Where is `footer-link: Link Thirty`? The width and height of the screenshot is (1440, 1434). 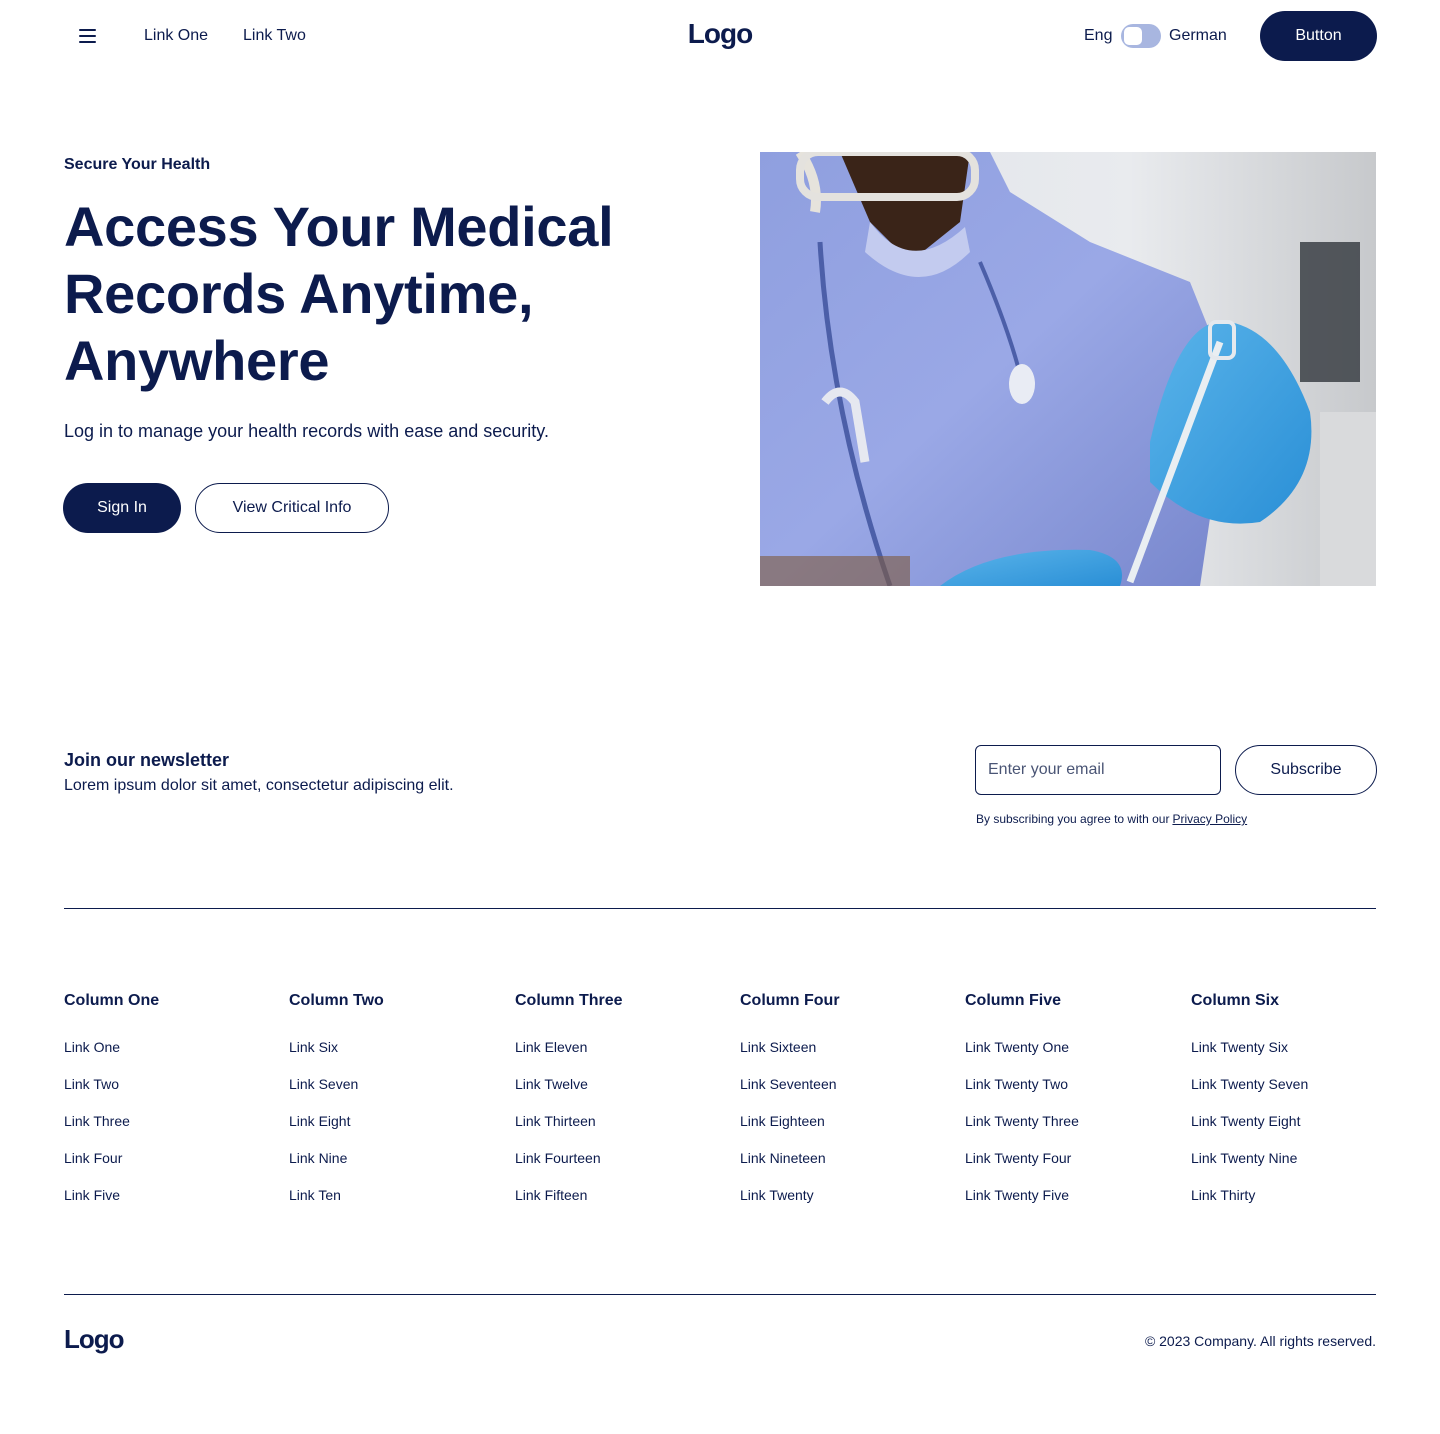
footer-link: Link Thirty is located at coordinates (1249, 1195).